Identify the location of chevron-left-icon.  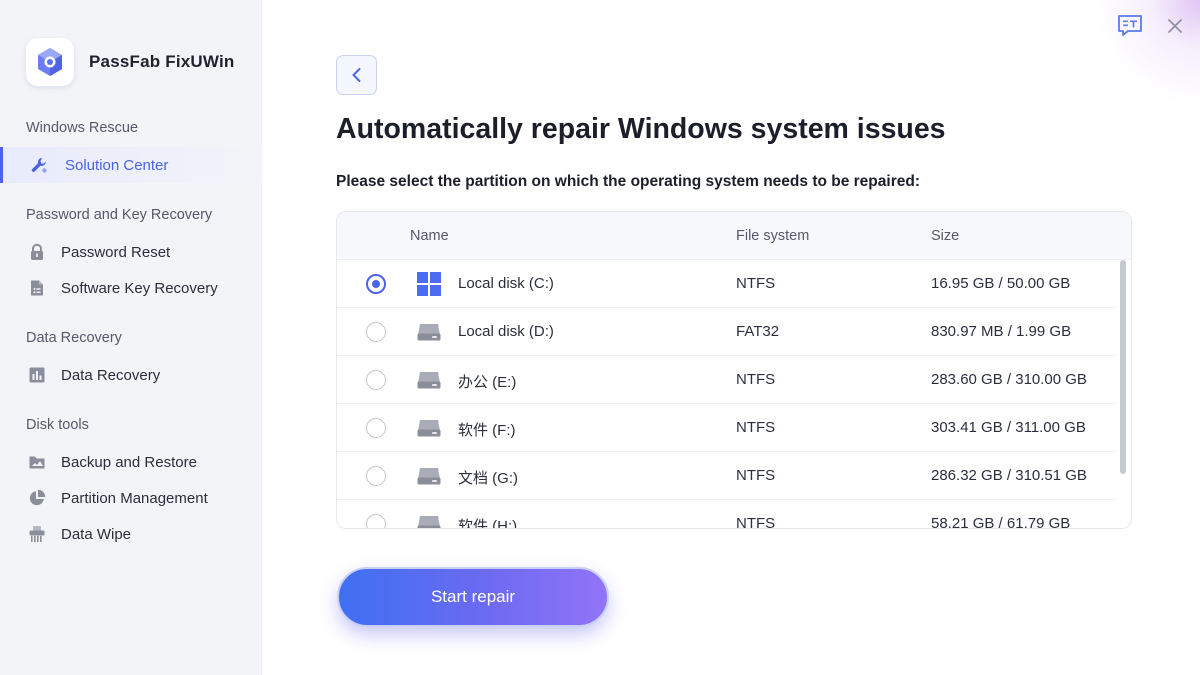
(357, 75).